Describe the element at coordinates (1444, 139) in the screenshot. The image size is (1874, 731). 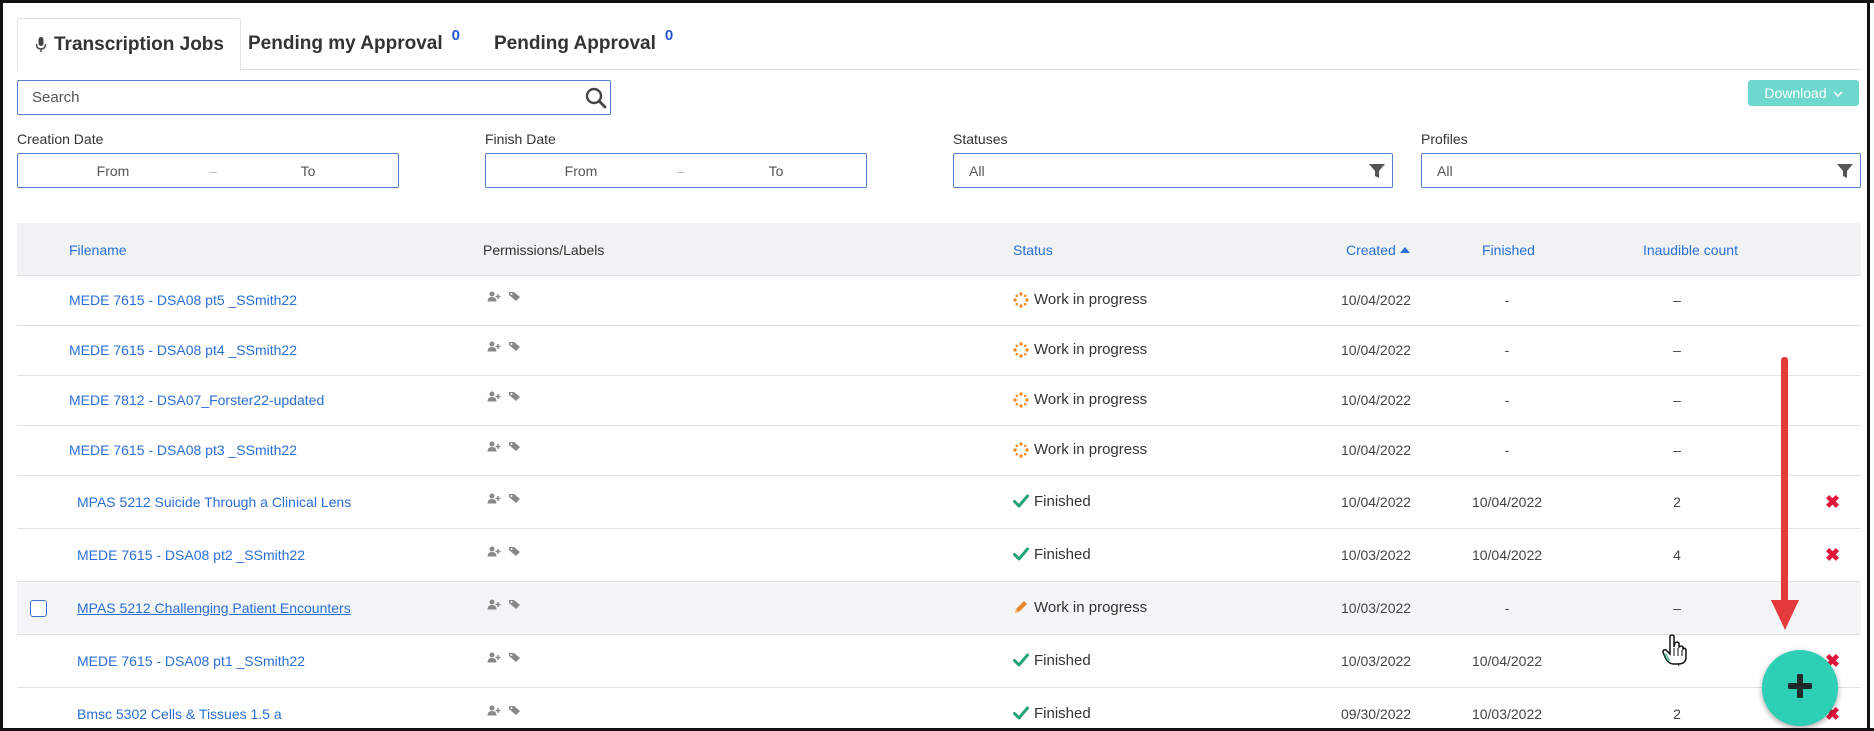
I see `profiles-label: Profiles` at that location.